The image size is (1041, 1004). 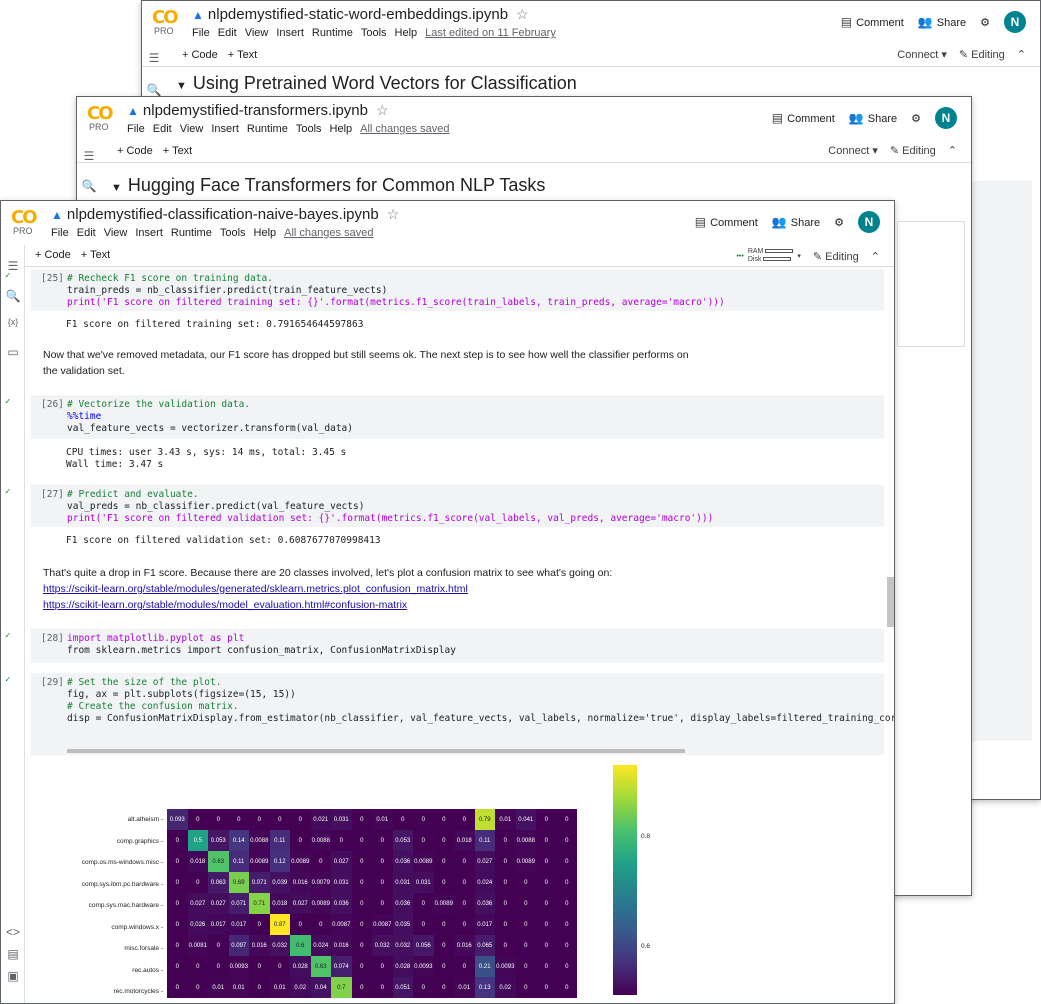 What do you see at coordinates (376, 751) in the screenshot?
I see `horizontal-scrollbar` at bounding box center [376, 751].